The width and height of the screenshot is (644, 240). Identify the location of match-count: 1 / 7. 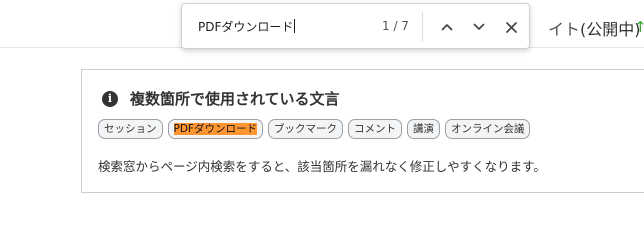
(395, 26).